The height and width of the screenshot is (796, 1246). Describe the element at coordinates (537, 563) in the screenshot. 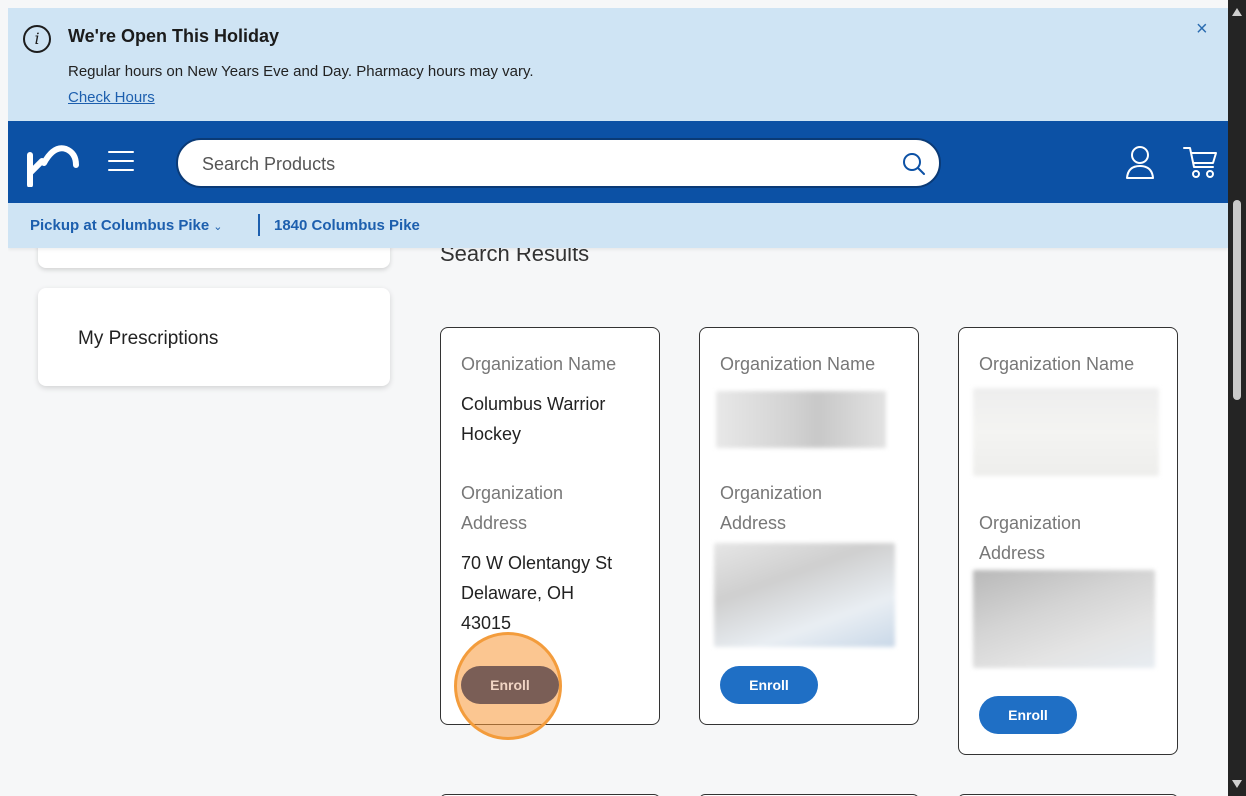

I see `organization-address-line: 70 W Olentangy St` at that location.